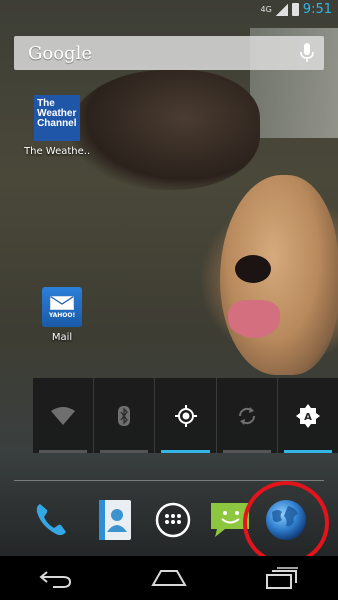  I want to click on bluetooth-icon, so click(124, 415).